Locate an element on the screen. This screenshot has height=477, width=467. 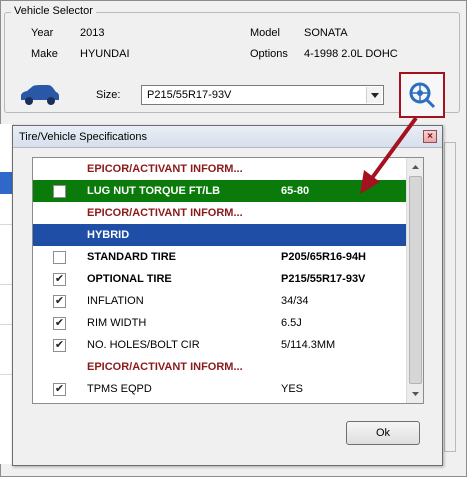
vehicle-selector-title: Vehicle Selector is located at coordinates (53, 11).